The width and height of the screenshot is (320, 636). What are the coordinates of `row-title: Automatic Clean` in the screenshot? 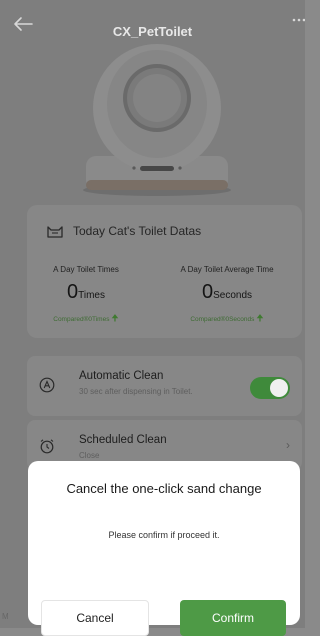 It's located at (121, 376).